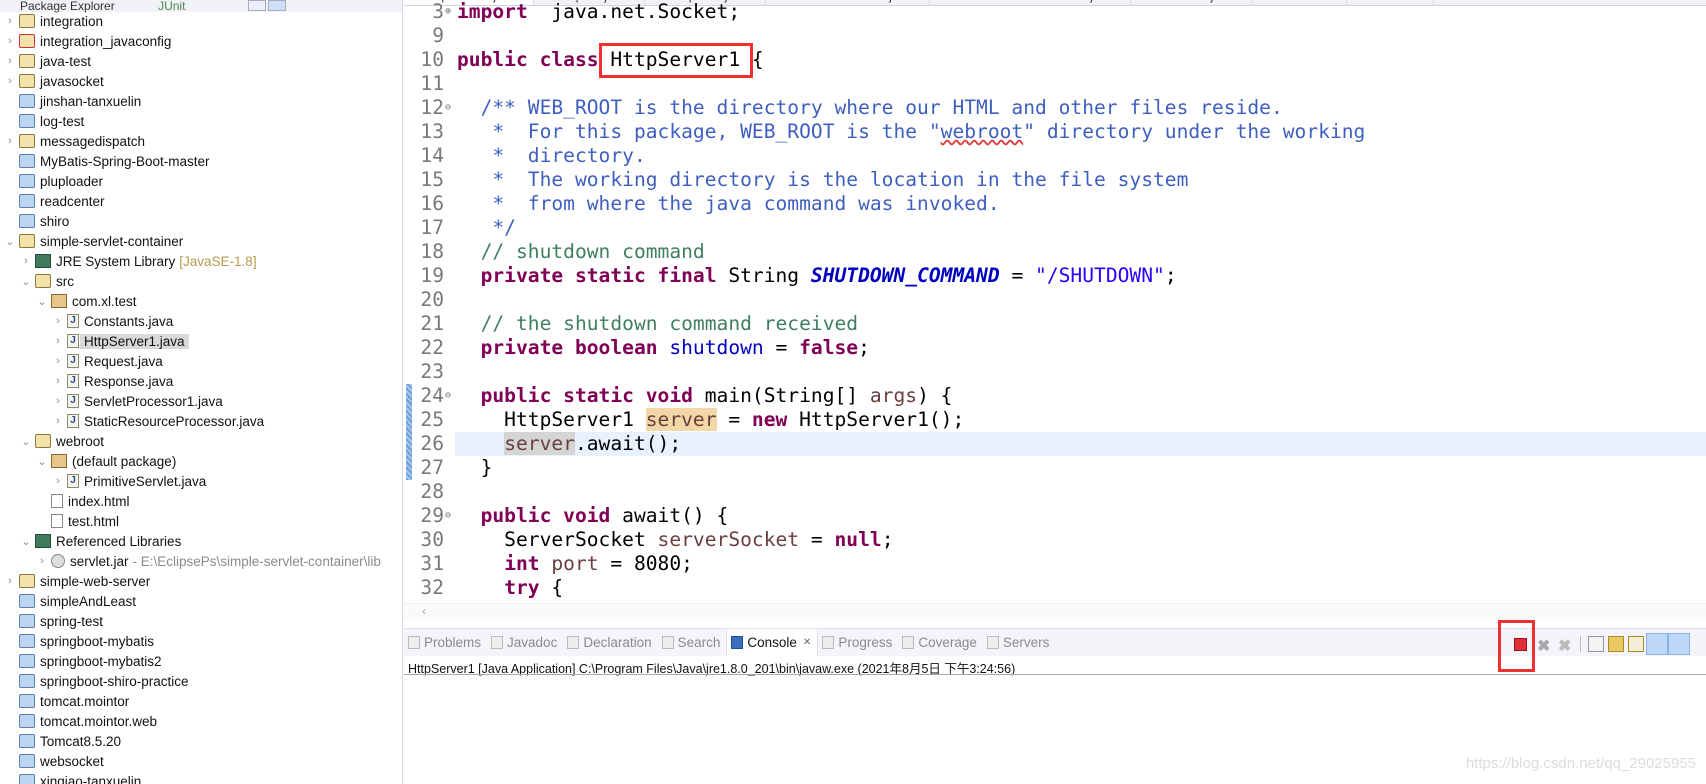 Image resolution: width=1706 pixels, height=784 pixels. Describe the element at coordinates (200, 421) in the screenshot. I see `tree-item: › J StaticResourceProcessor.java` at that location.